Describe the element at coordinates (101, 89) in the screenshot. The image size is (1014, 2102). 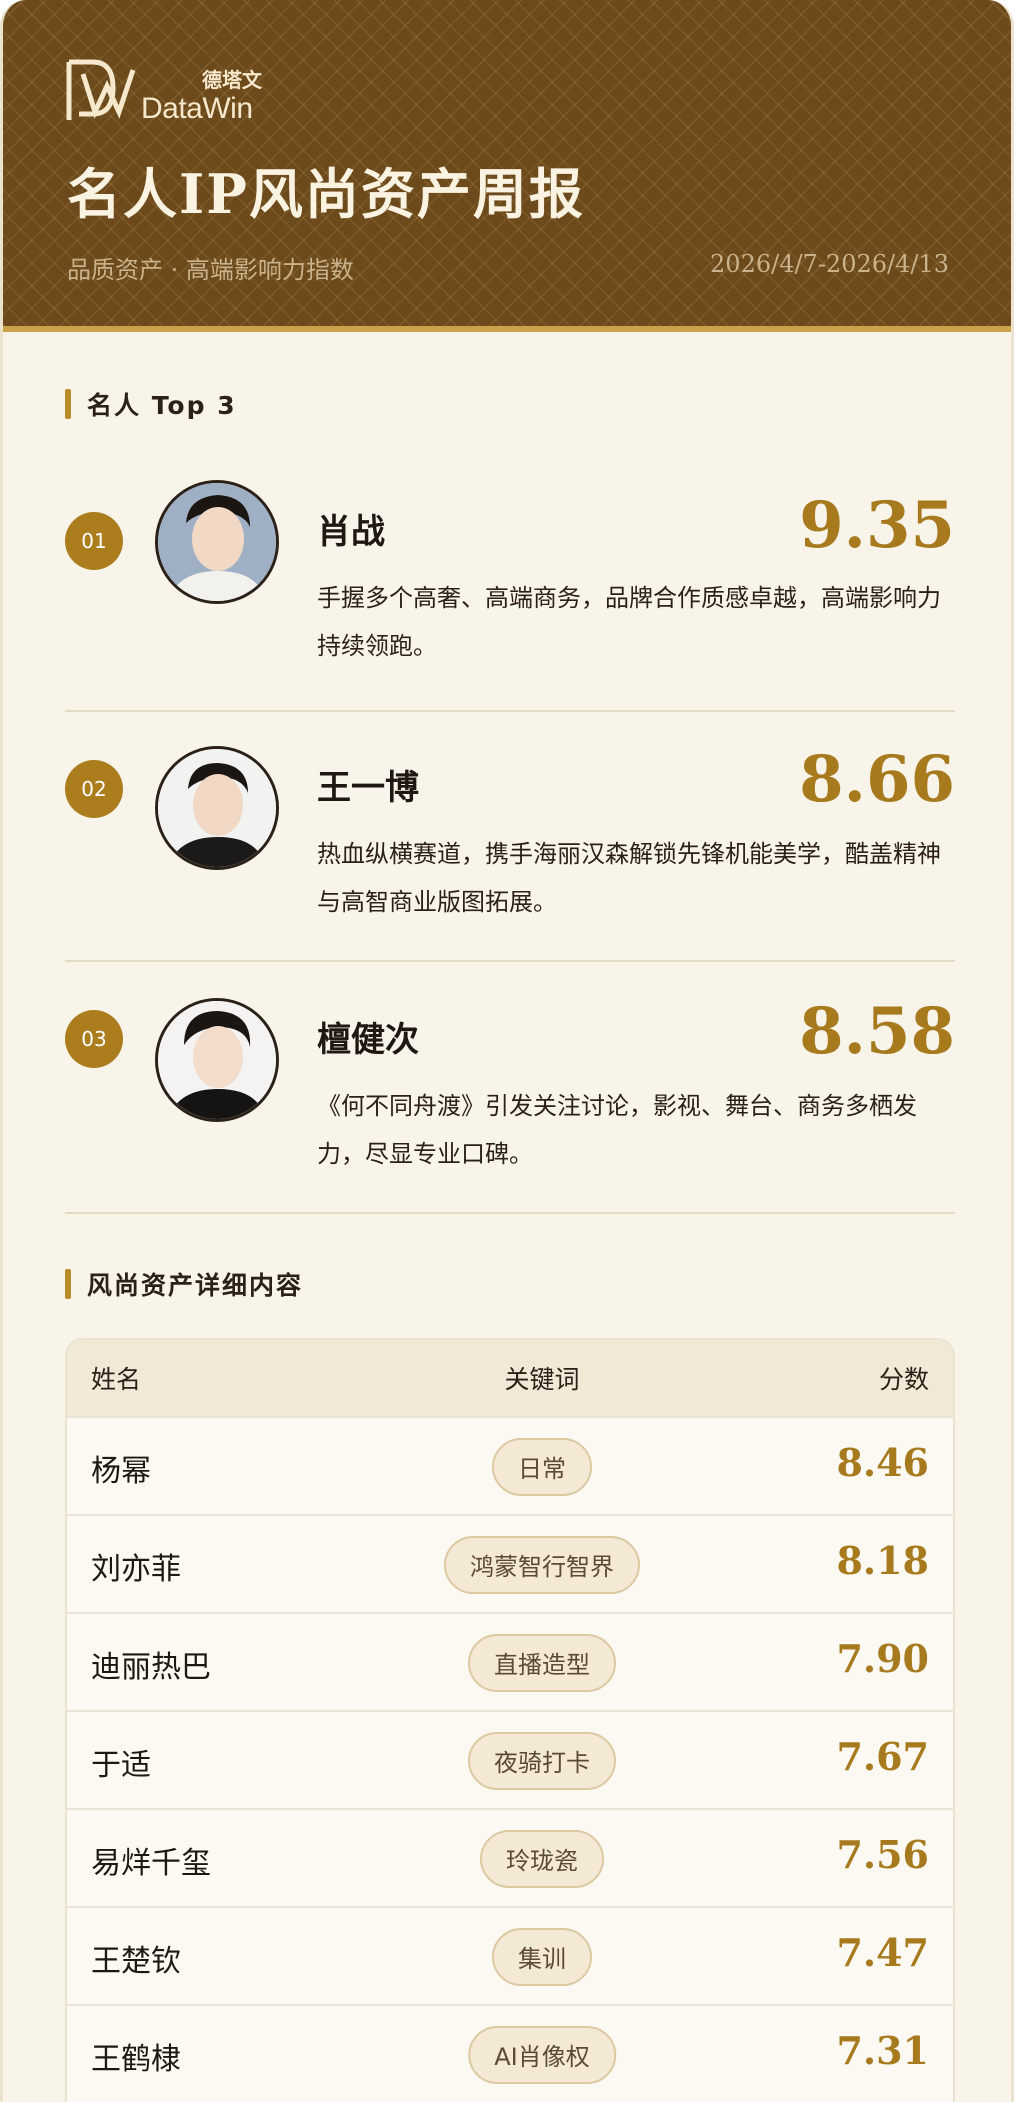
I see `datawin-logo-icon` at that location.